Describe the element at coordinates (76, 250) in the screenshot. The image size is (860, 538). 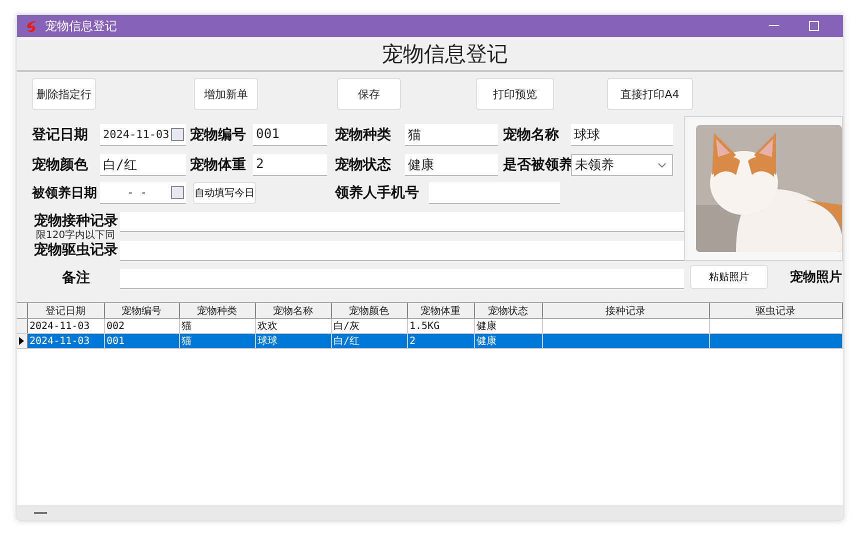
I see `field-label: 宠物驱虫记录` at that location.